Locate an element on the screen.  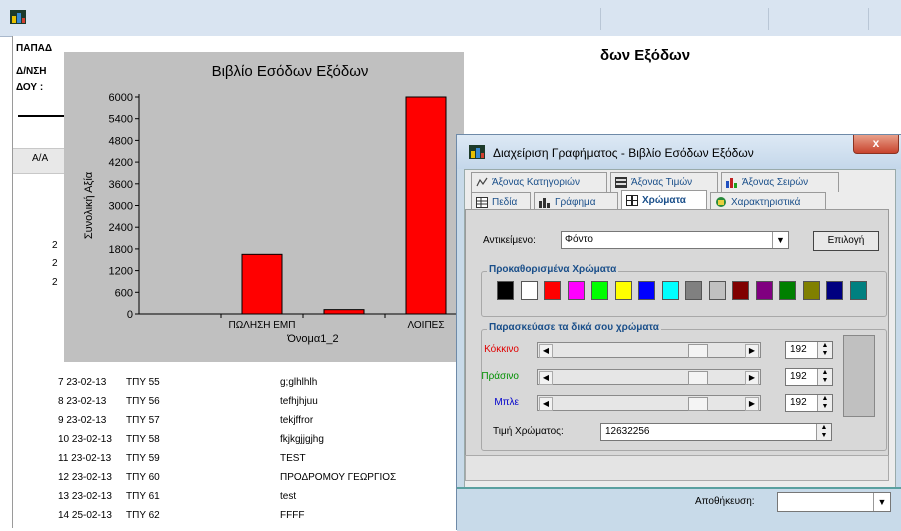
row-number: 2 is located at coordinates (55, 245).